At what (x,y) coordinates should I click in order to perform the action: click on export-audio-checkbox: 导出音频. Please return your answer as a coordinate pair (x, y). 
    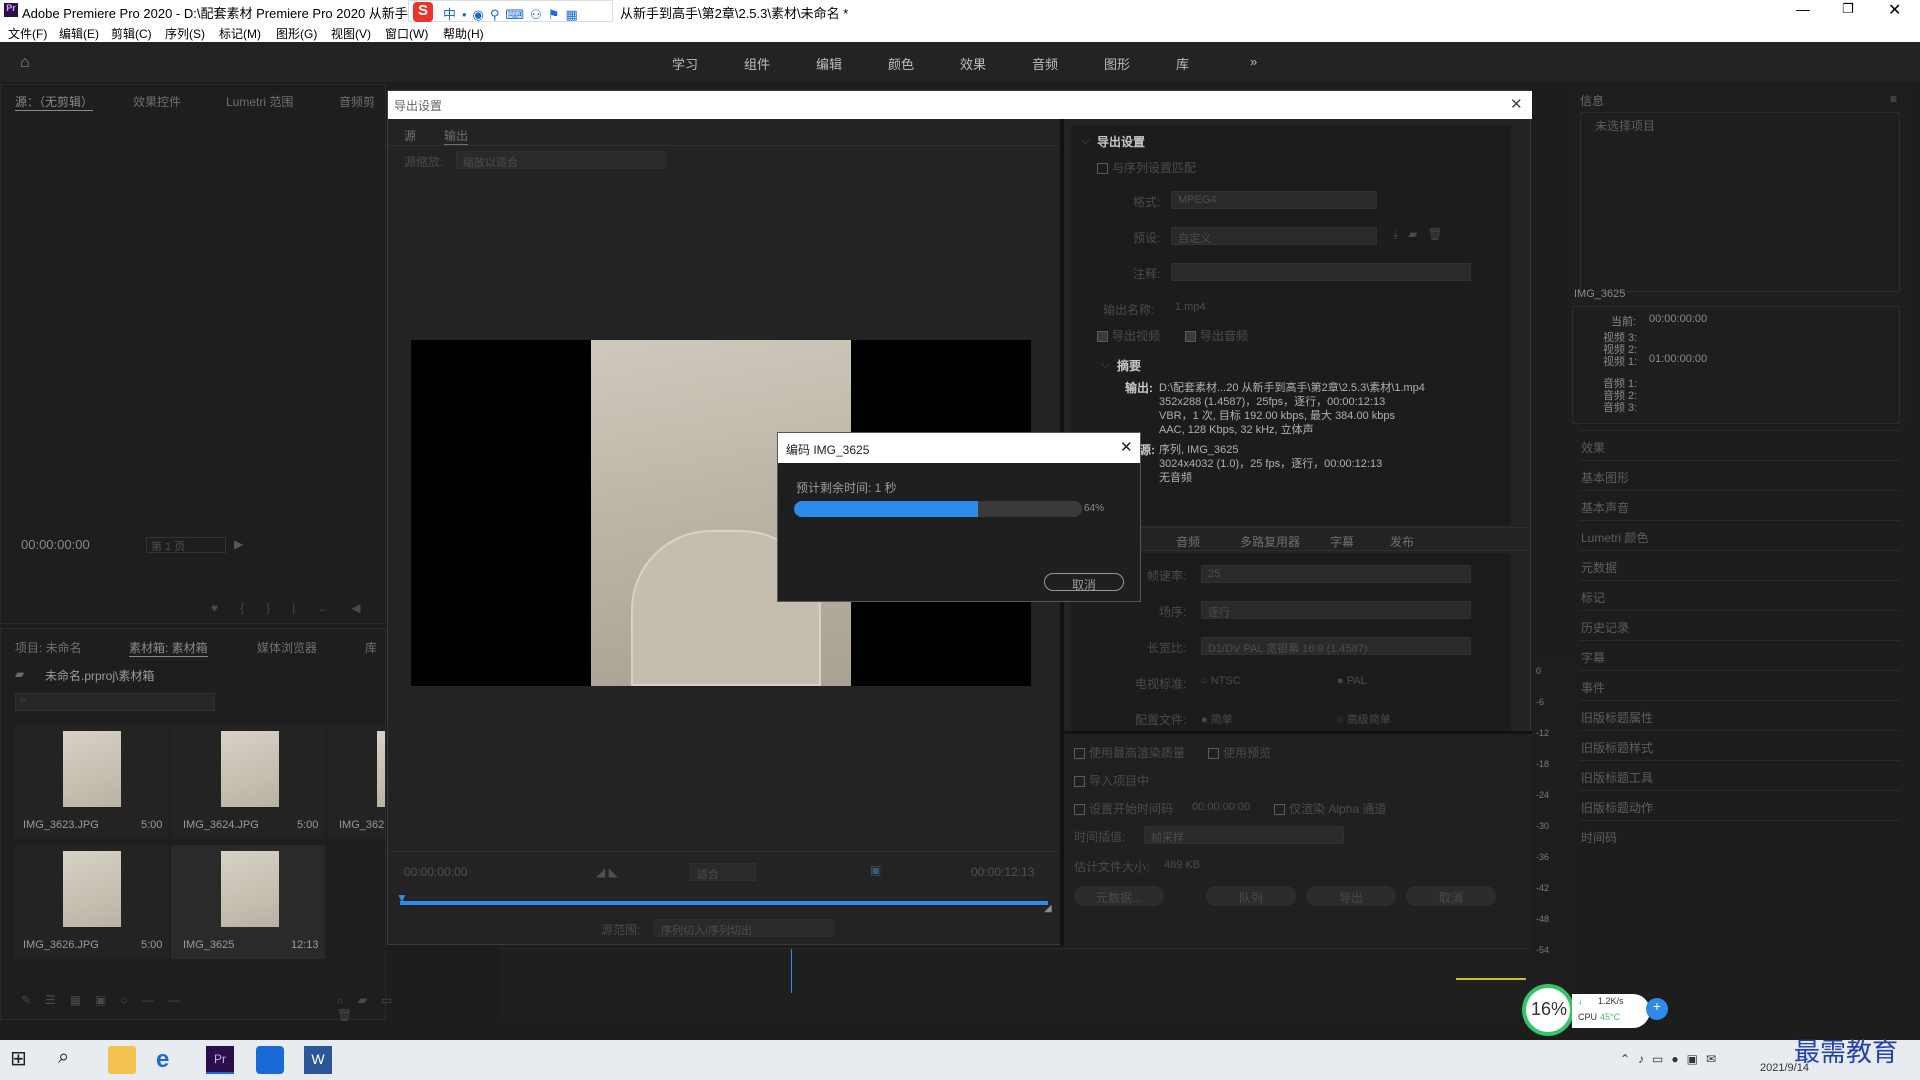
    Looking at the image, I should click on (1216, 335).